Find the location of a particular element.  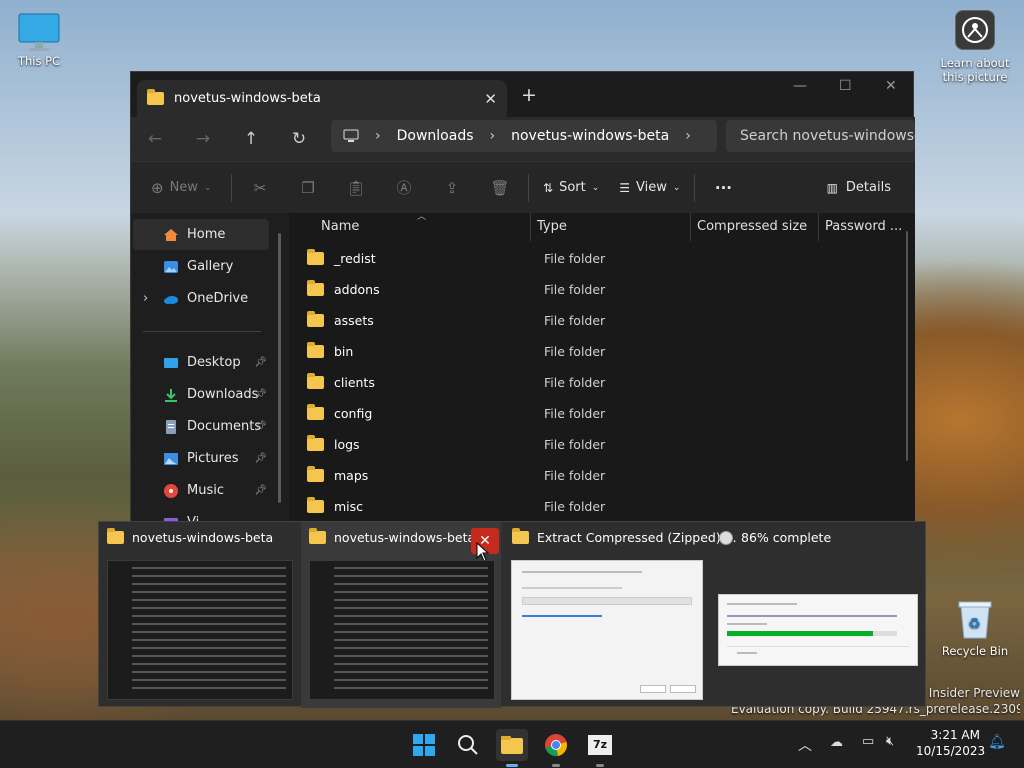

details-button: ▥ Details is located at coordinates (859, 187).